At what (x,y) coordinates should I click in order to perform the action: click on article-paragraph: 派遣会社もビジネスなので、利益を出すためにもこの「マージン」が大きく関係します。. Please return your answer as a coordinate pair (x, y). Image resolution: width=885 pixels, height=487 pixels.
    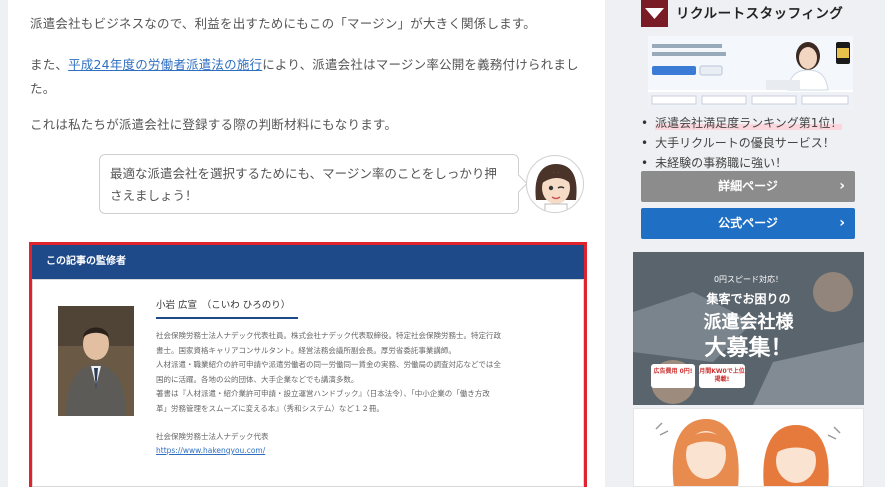
    Looking at the image, I should click on (283, 23).